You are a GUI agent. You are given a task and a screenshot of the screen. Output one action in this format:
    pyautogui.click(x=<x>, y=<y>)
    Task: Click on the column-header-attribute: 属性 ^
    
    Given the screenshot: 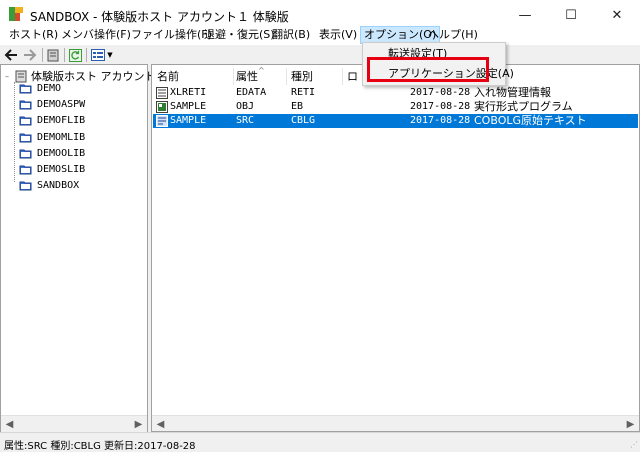 What is the action you would take?
    pyautogui.click(x=250, y=75)
    